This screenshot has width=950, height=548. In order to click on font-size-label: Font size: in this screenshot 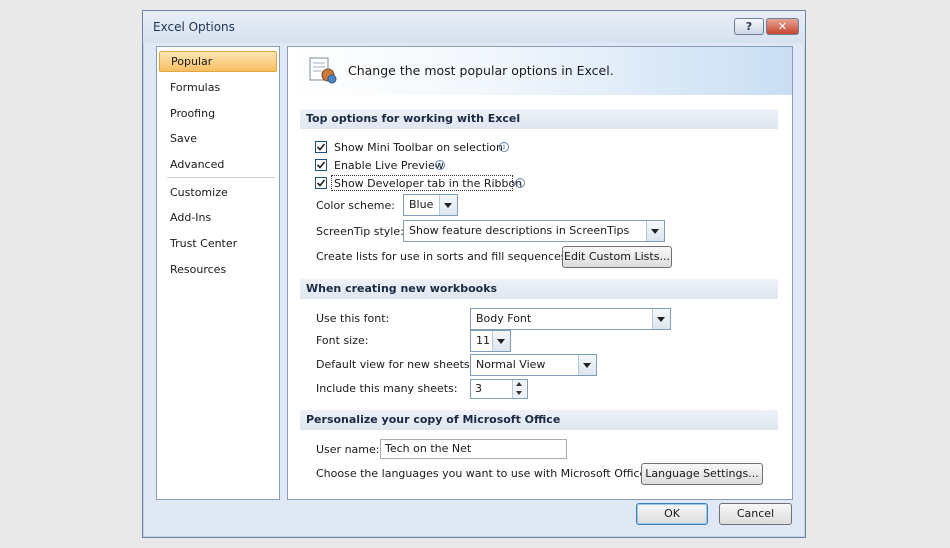, I will do `click(342, 340)`.